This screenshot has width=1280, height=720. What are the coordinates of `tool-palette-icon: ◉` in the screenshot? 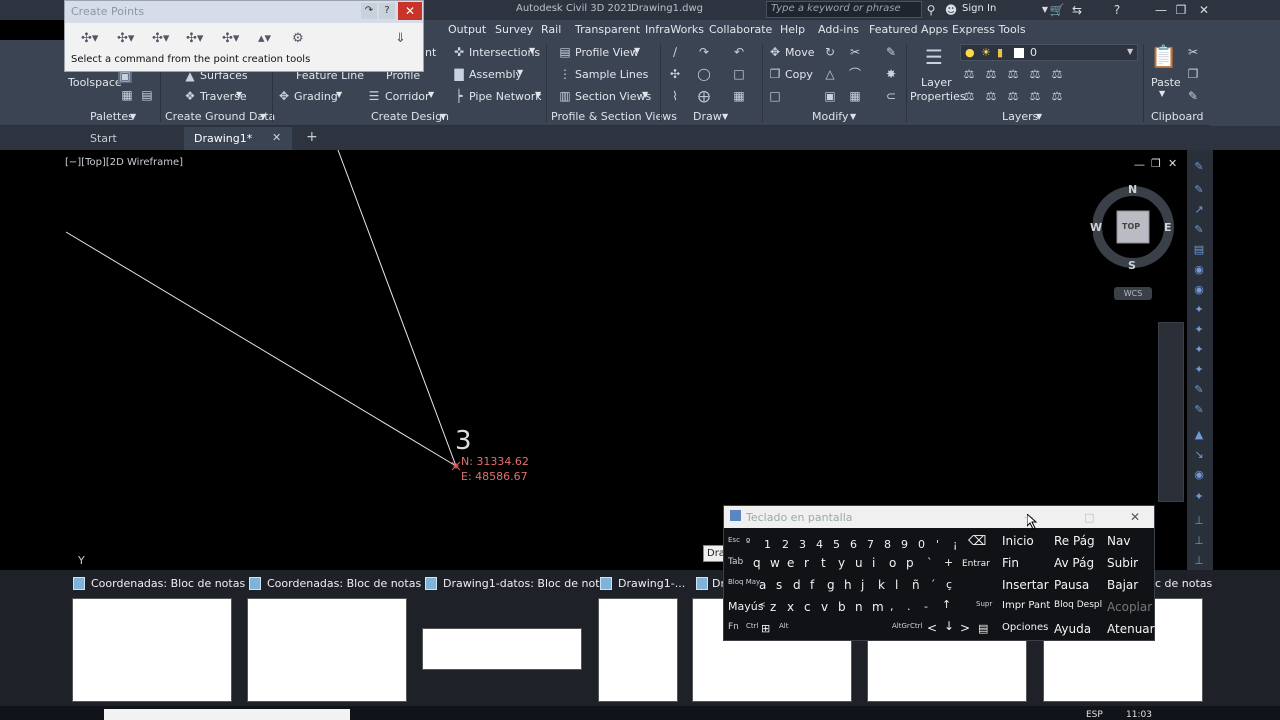 It's located at (1199, 475).